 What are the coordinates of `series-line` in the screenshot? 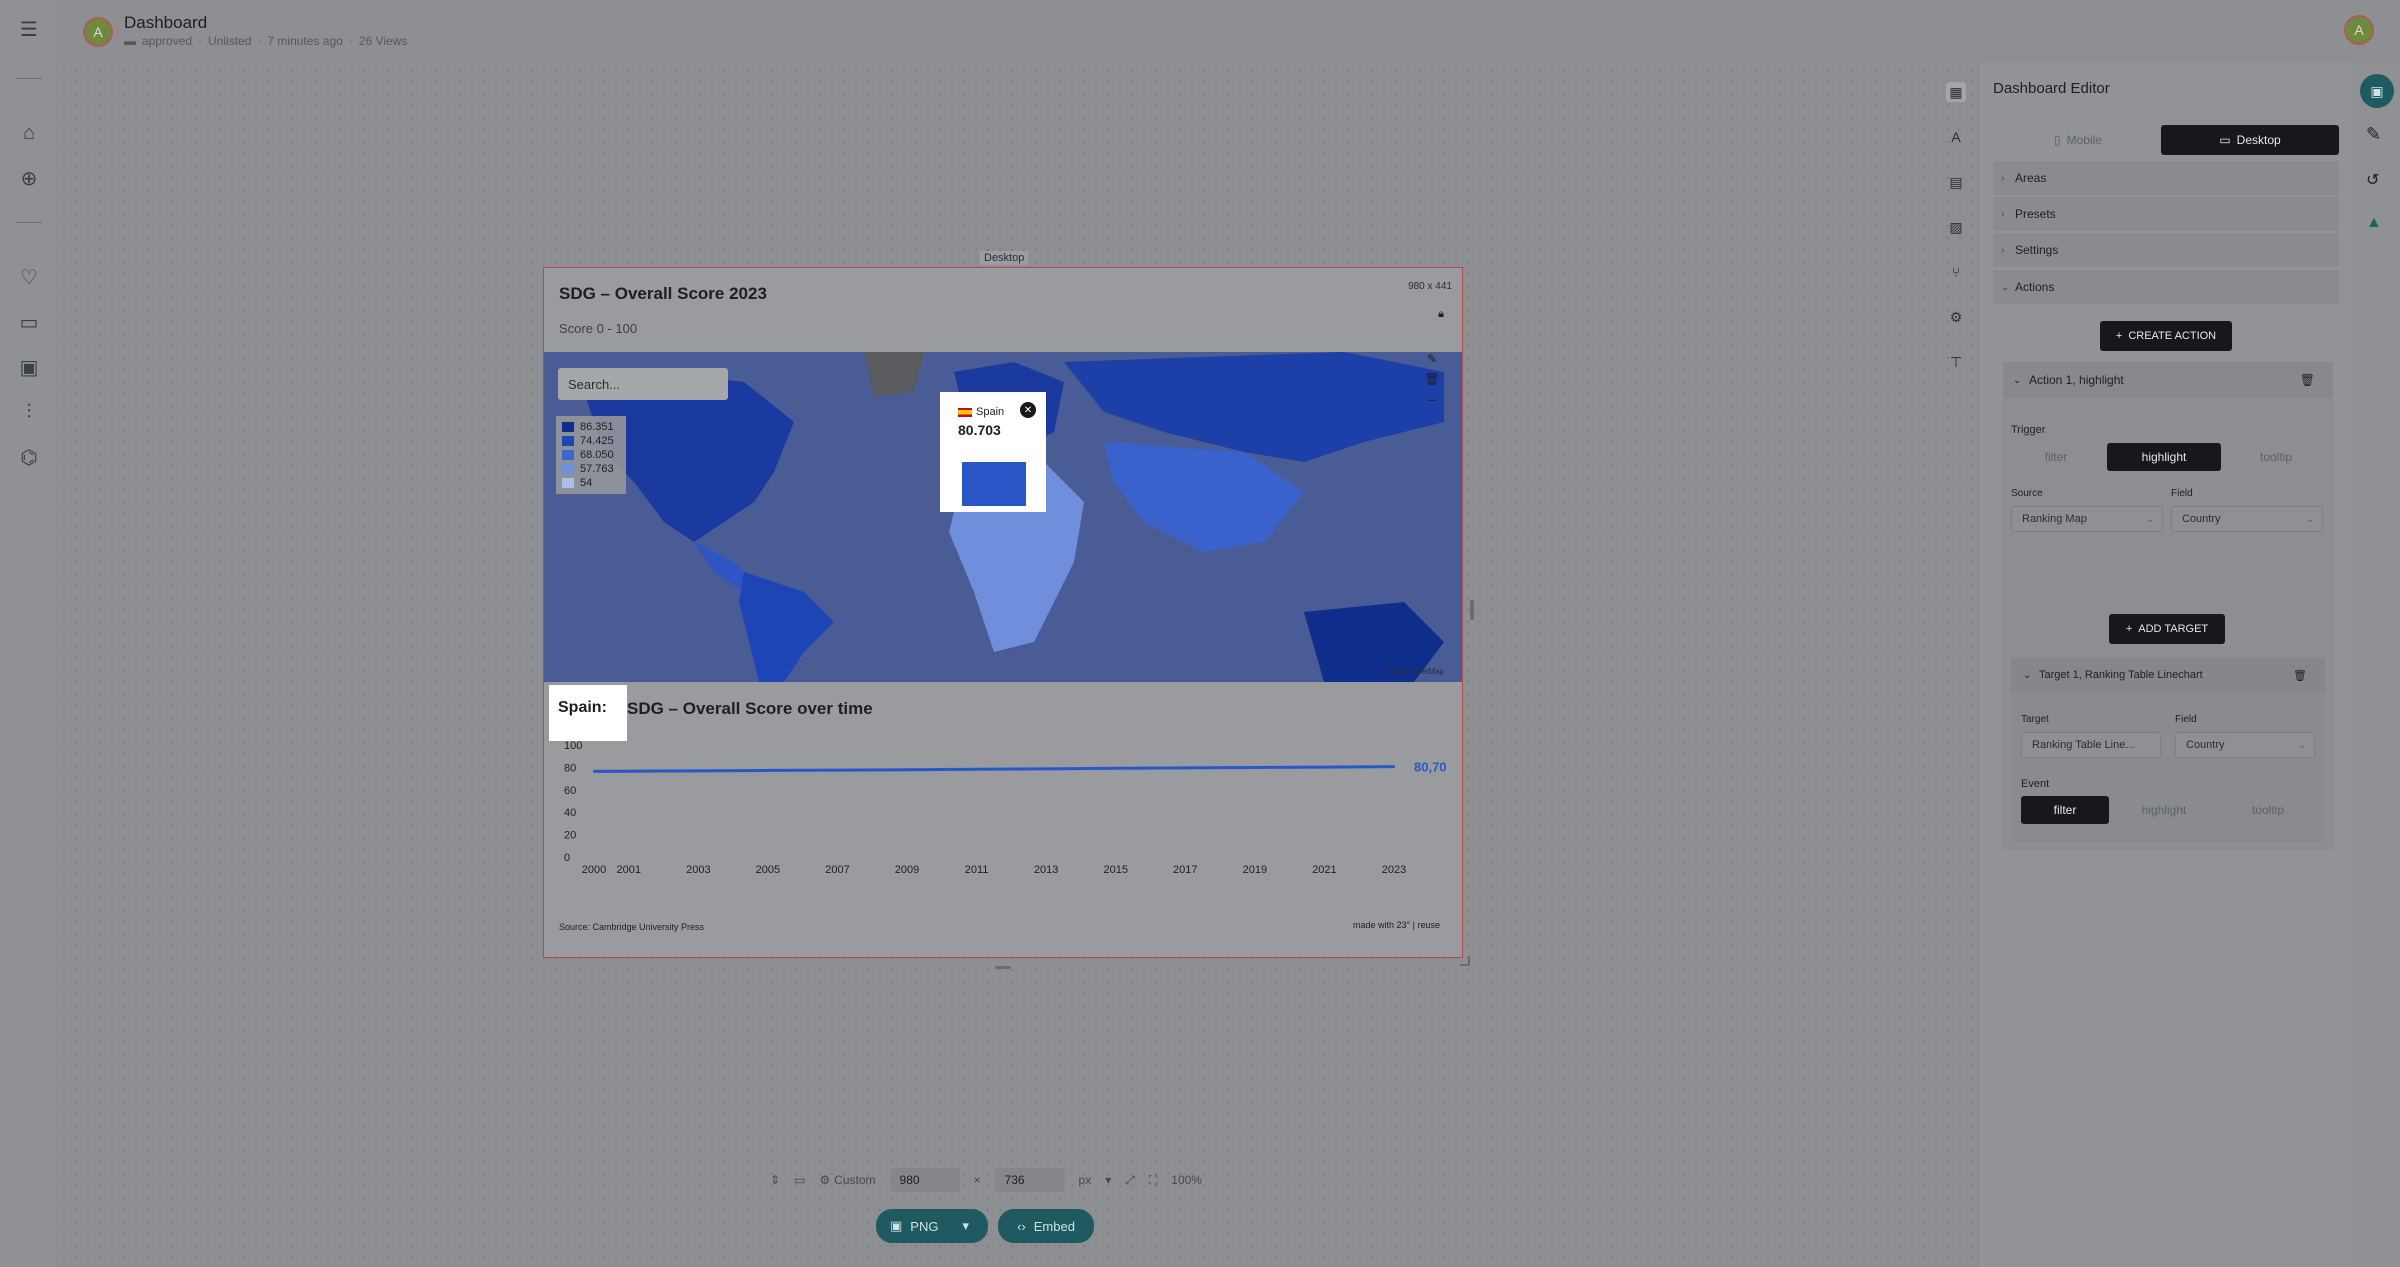 It's located at (994, 769).